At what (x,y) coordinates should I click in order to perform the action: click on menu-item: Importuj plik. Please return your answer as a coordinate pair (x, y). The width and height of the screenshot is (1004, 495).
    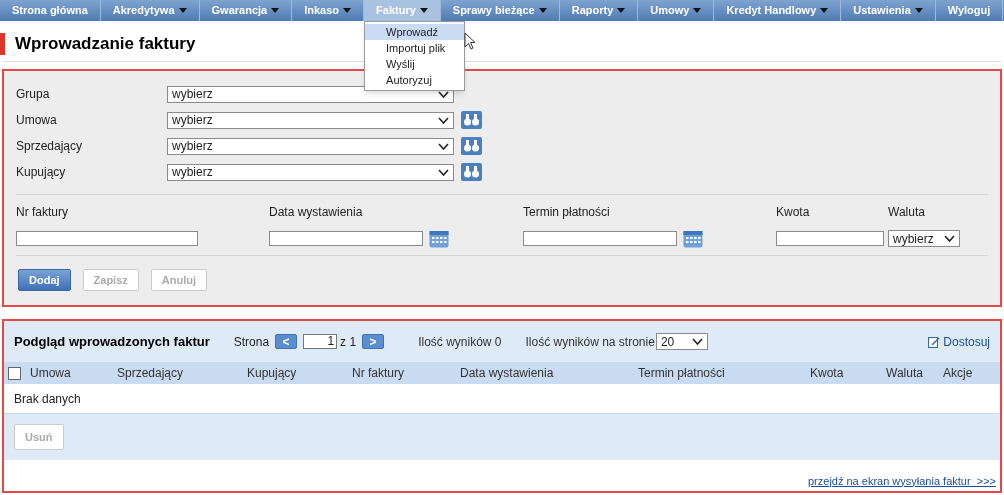
    Looking at the image, I should click on (415, 48).